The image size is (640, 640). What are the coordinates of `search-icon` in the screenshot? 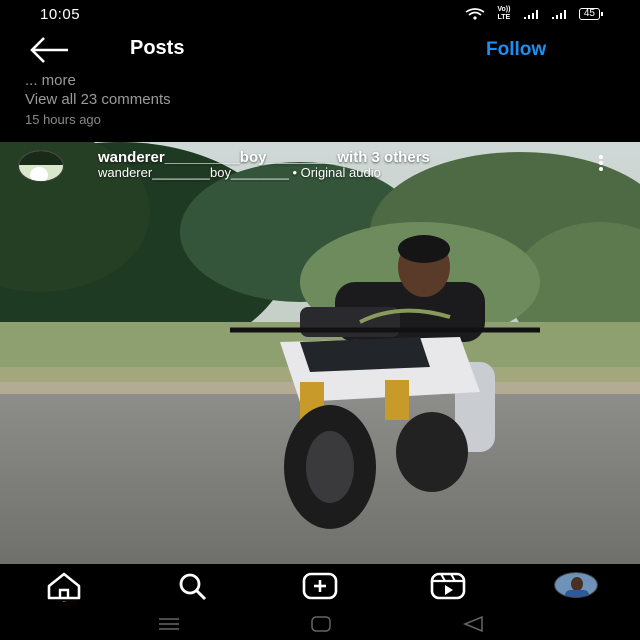 It's located at (192, 586).